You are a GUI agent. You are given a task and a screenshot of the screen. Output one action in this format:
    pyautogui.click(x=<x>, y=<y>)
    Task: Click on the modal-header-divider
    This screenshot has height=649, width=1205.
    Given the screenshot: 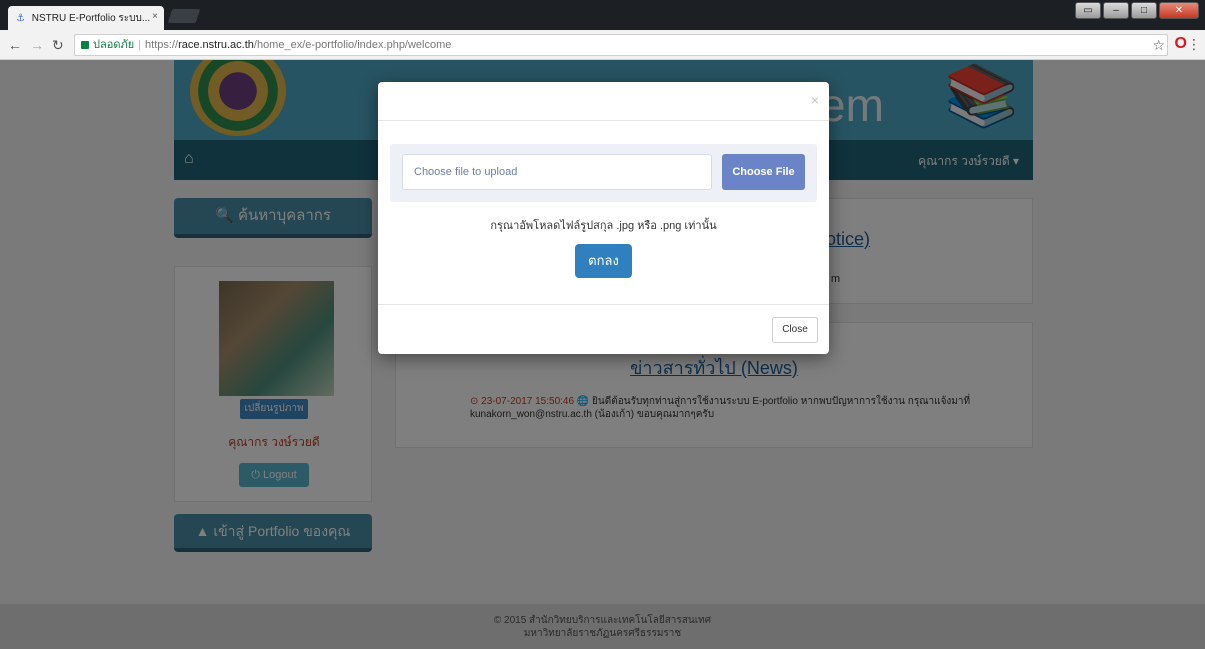 What is the action you would take?
    pyautogui.click(x=603, y=120)
    